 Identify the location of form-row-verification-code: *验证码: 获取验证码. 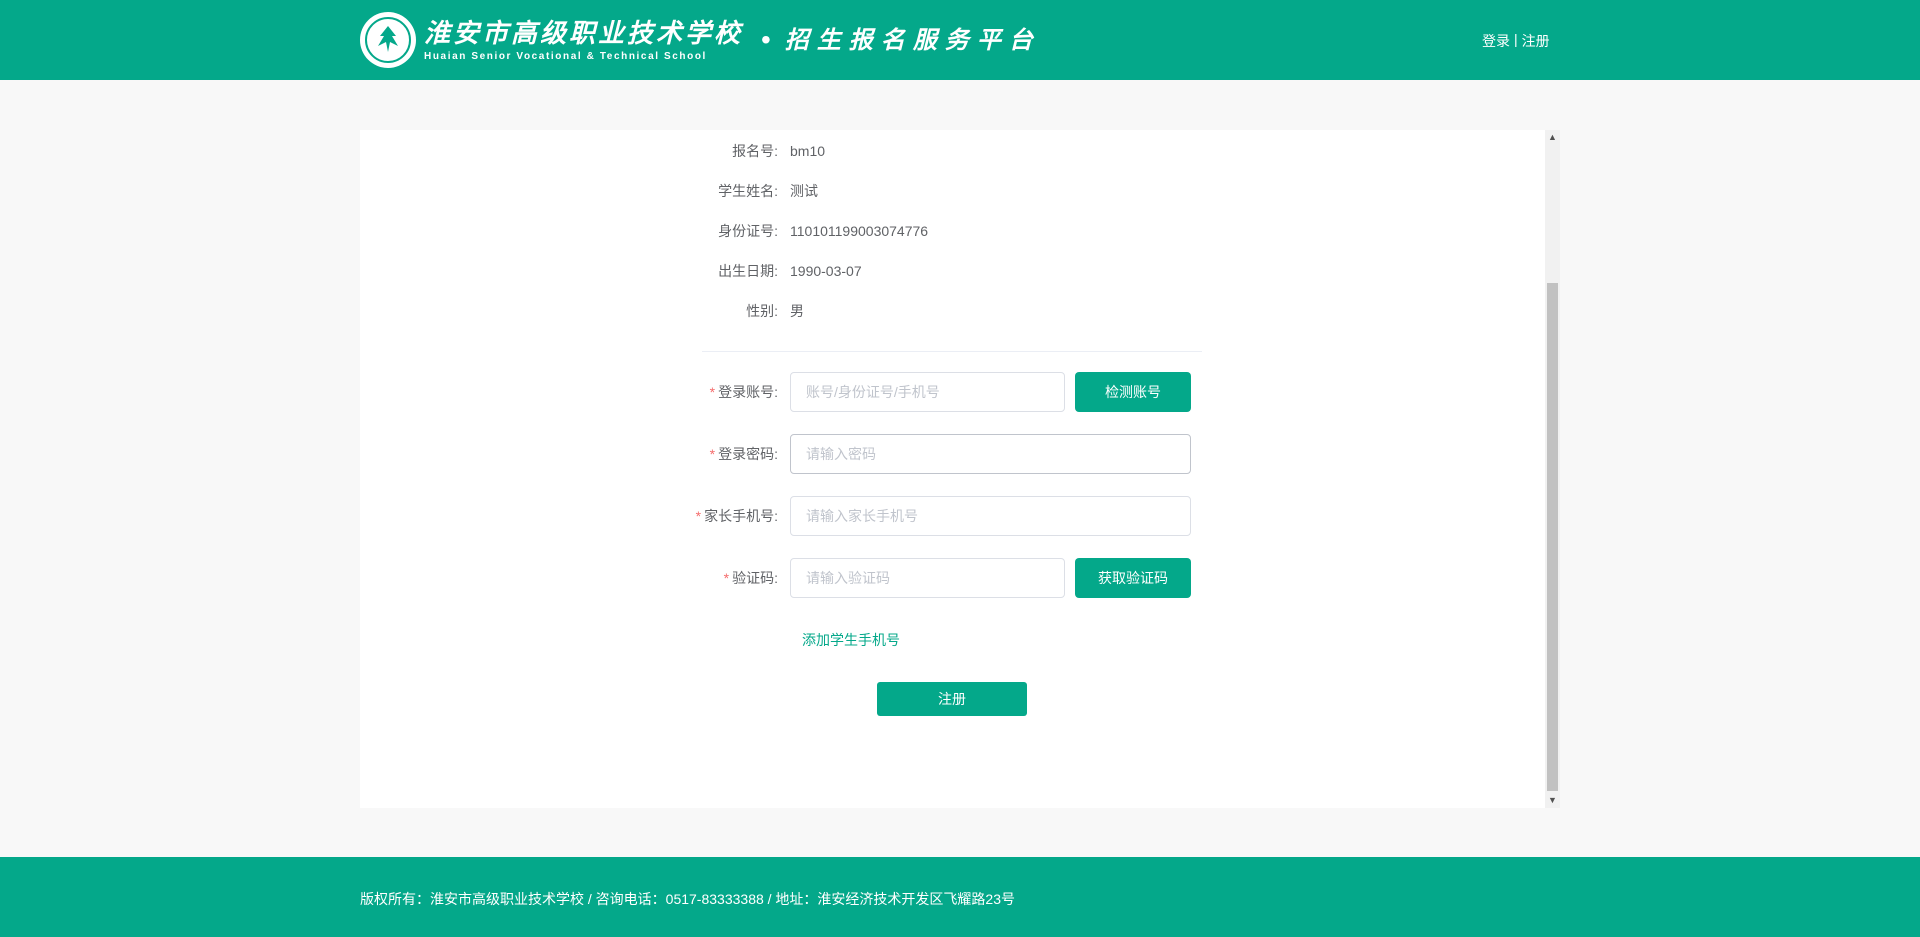
(925, 578).